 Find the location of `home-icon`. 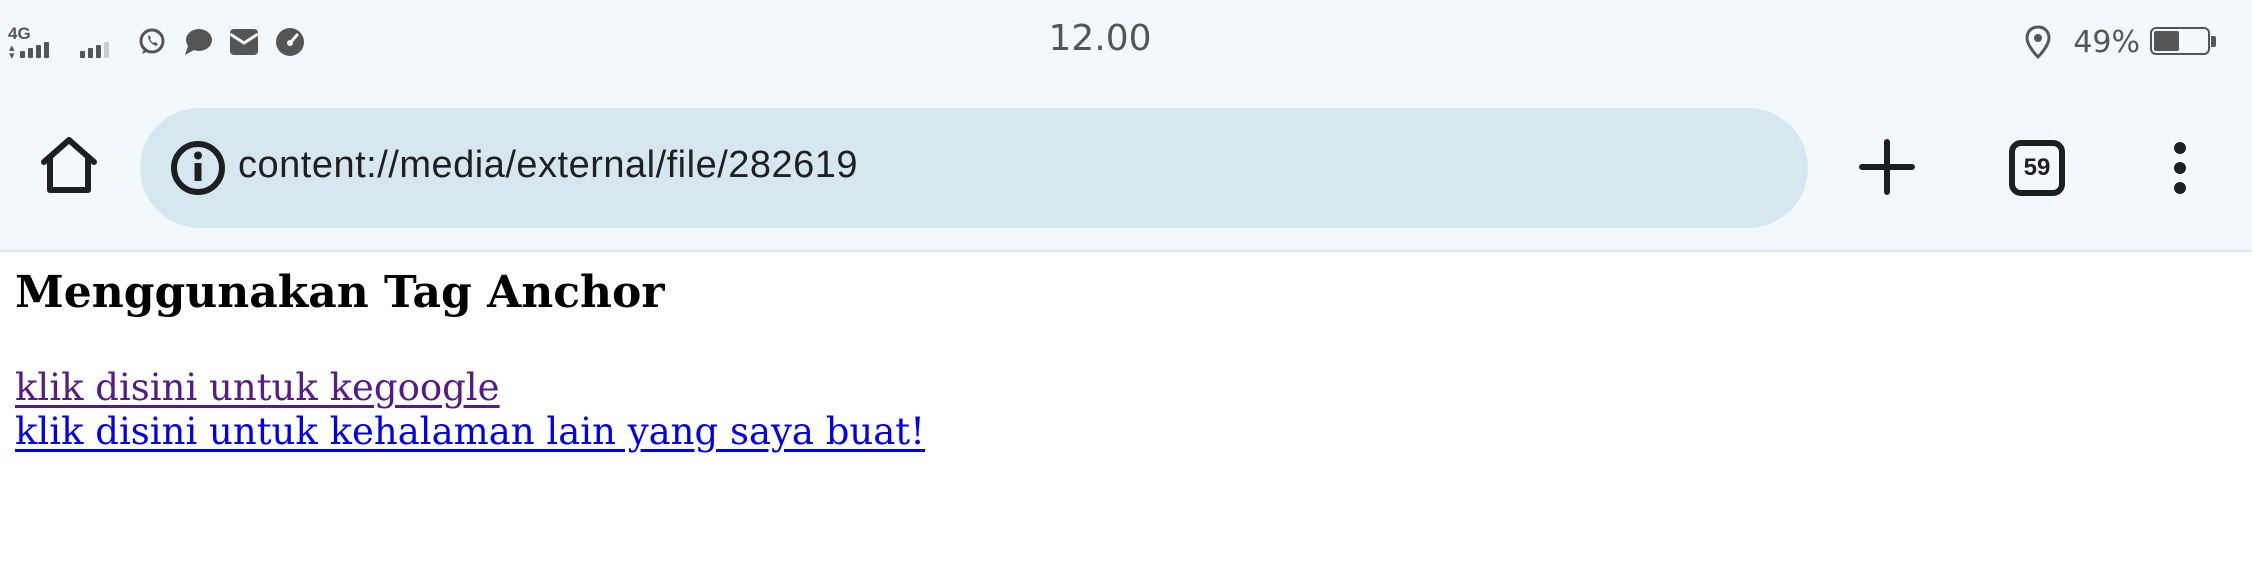

home-icon is located at coordinates (69, 165).